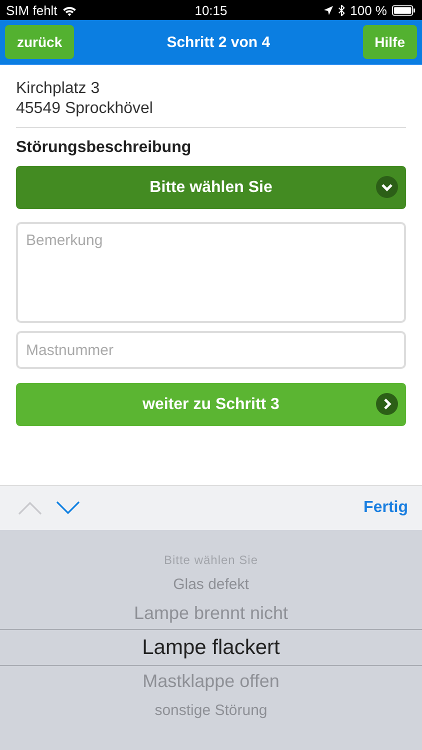  What do you see at coordinates (381, 508) in the screenshot?
I see `done-button: Fertig` at bounding box center [381, 508].